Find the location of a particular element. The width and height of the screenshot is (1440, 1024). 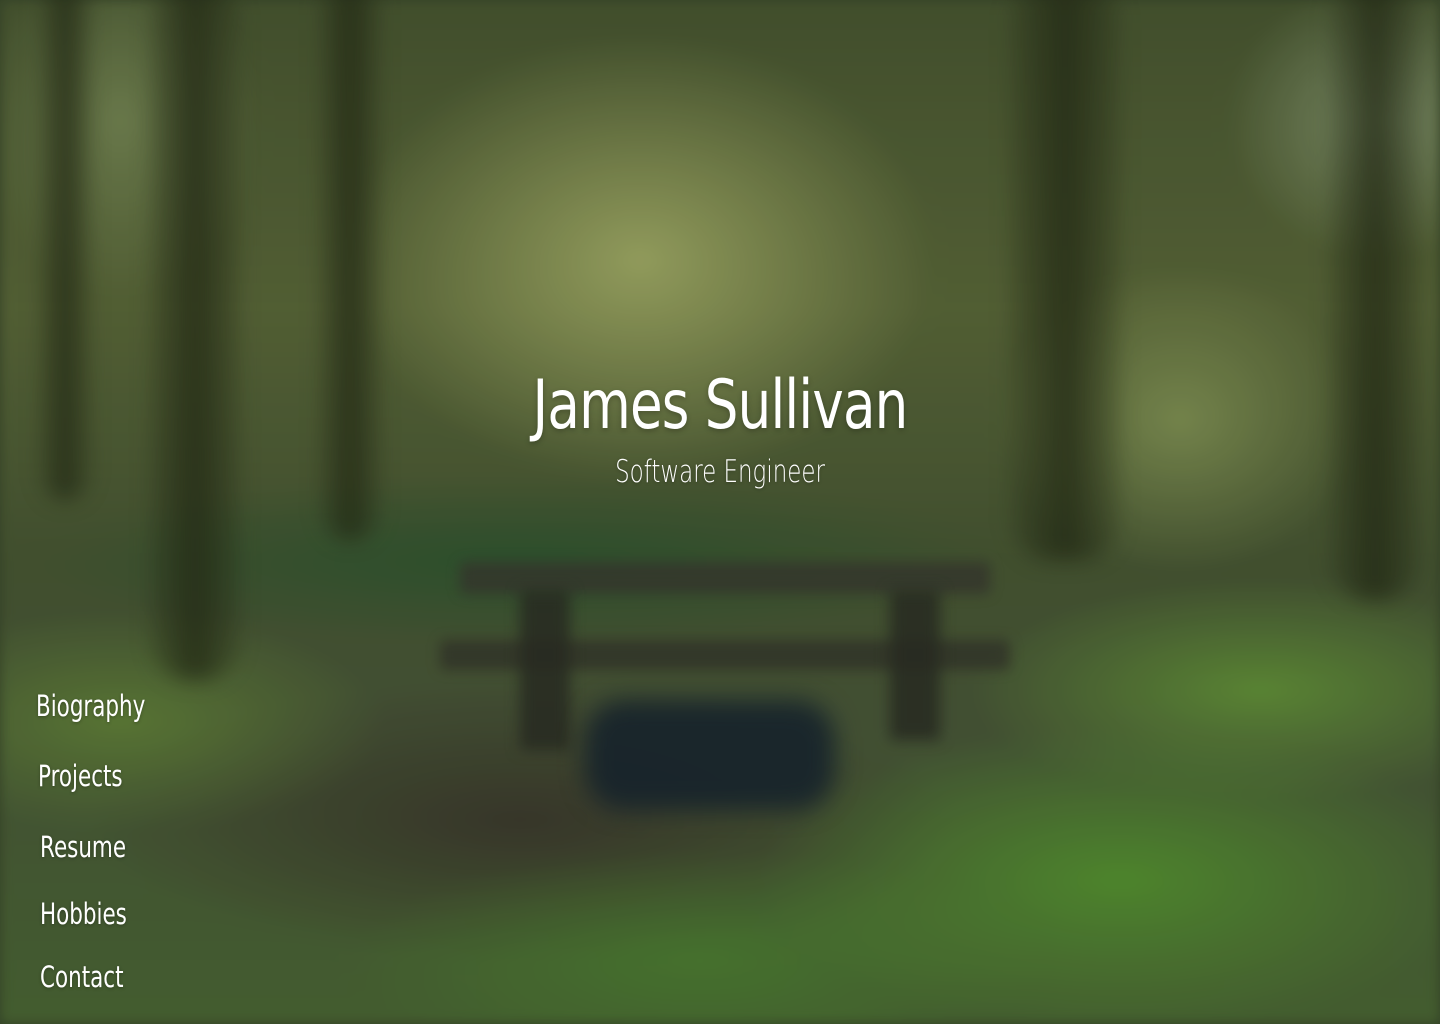

nav-item-resume: Resume is located at coordinates (83, 847).